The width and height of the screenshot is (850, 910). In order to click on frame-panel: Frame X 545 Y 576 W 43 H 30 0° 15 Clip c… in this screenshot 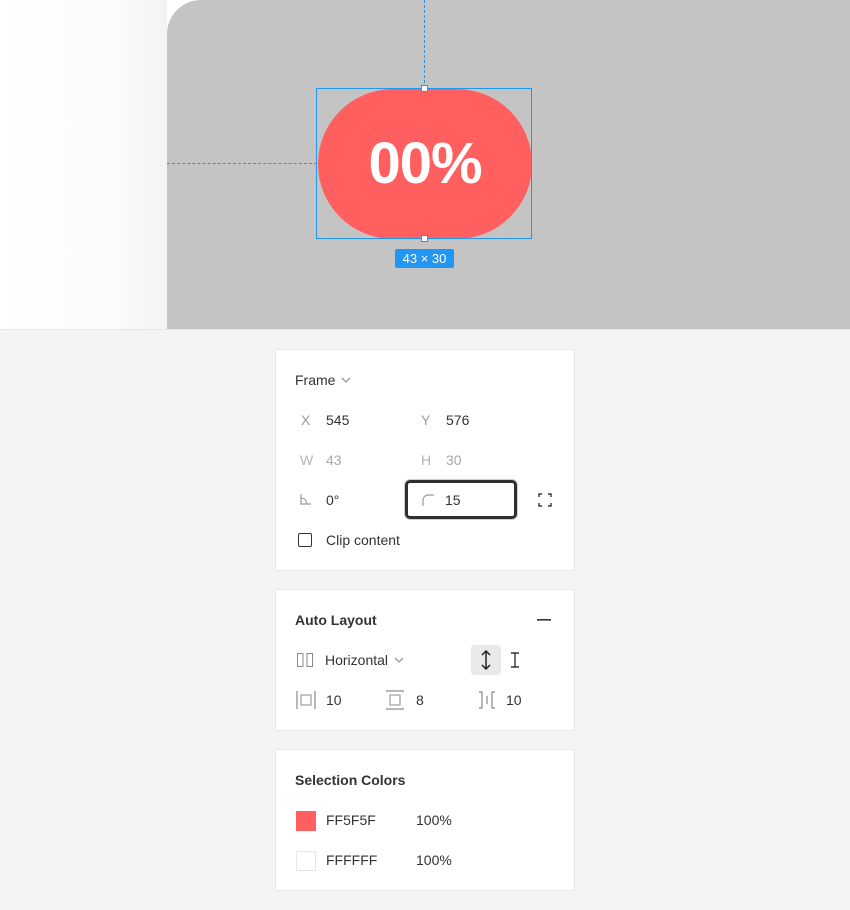, I will do `click(425, 460)`.